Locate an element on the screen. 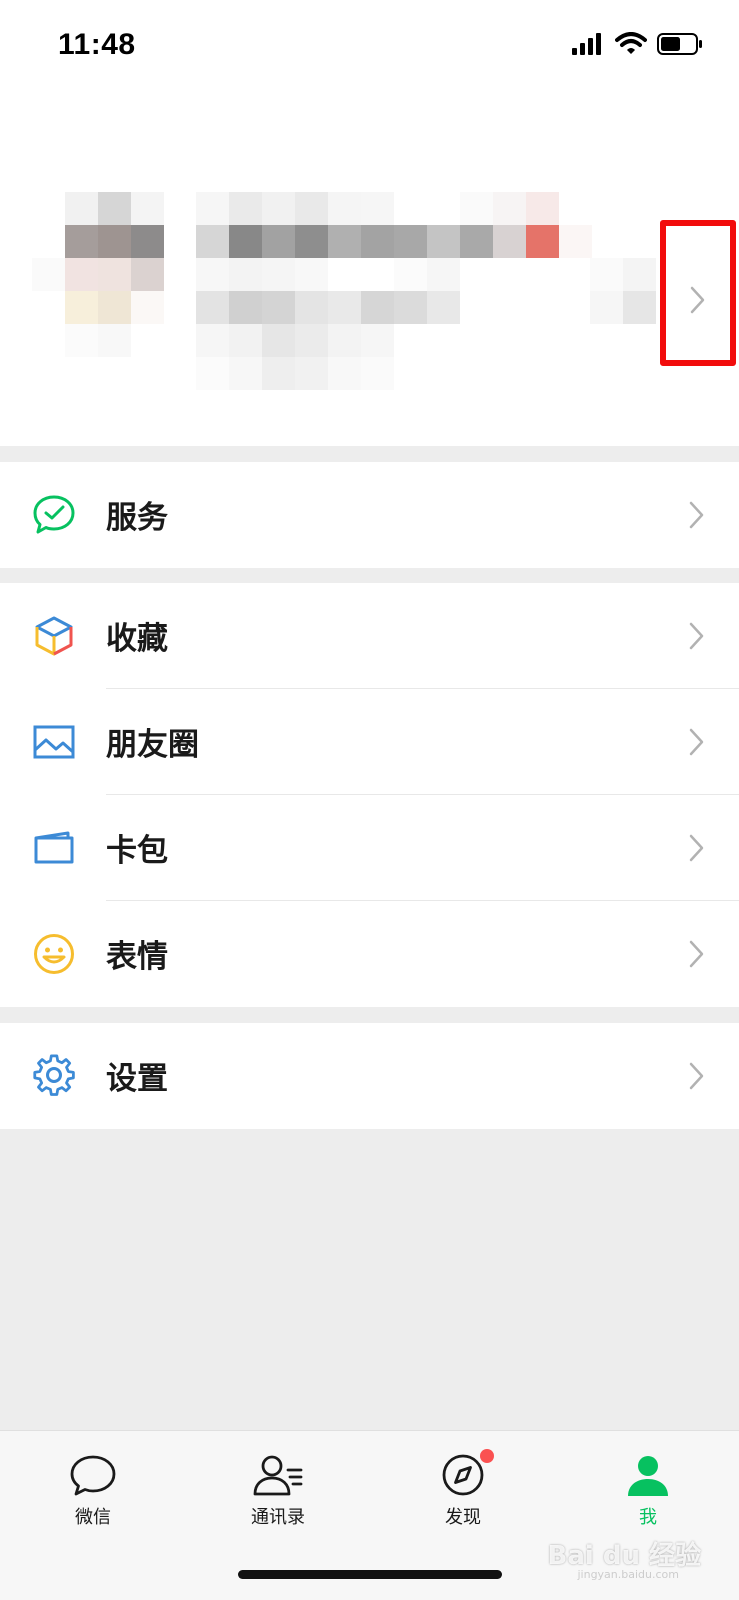 Image resolution: width=739 pixels, height=1600 pixels. person-icon is located at coordinates (648, 1476).